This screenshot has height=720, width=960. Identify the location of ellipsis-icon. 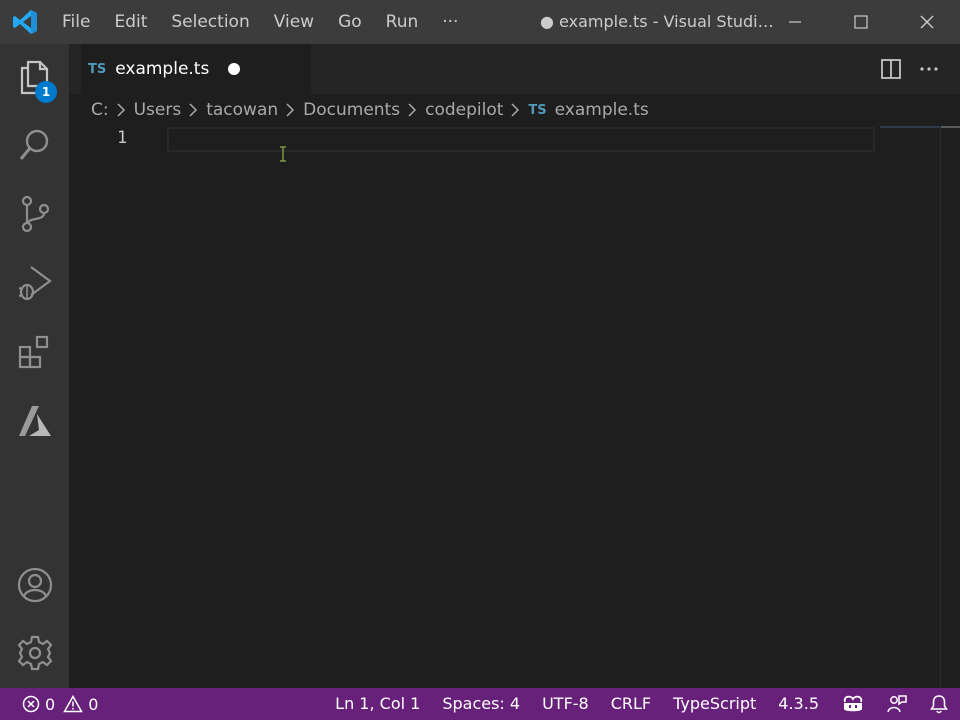
(929, 69).